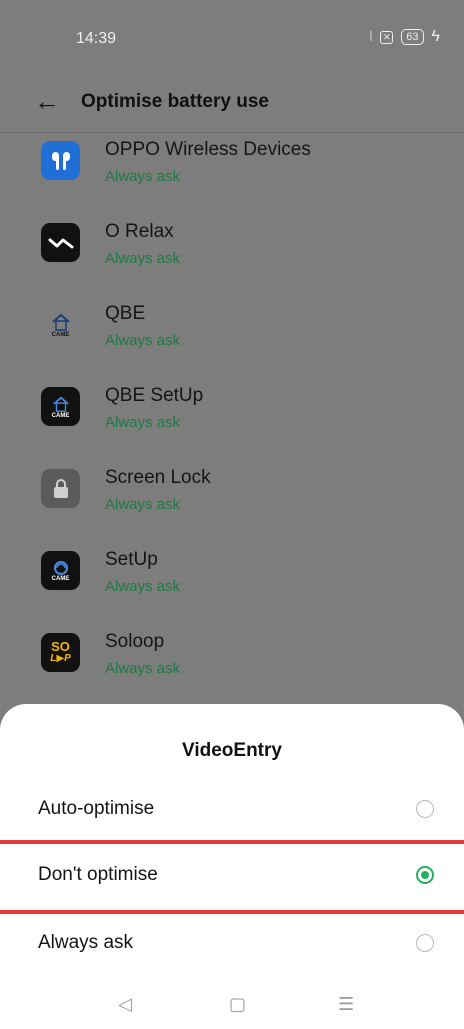 This screenshot has height=1029, width=464. What do you see at coordinates (346, 1004) in the screenshot?
I see `nav-recents-icon: ☰` at bounding box center [346, 1004].